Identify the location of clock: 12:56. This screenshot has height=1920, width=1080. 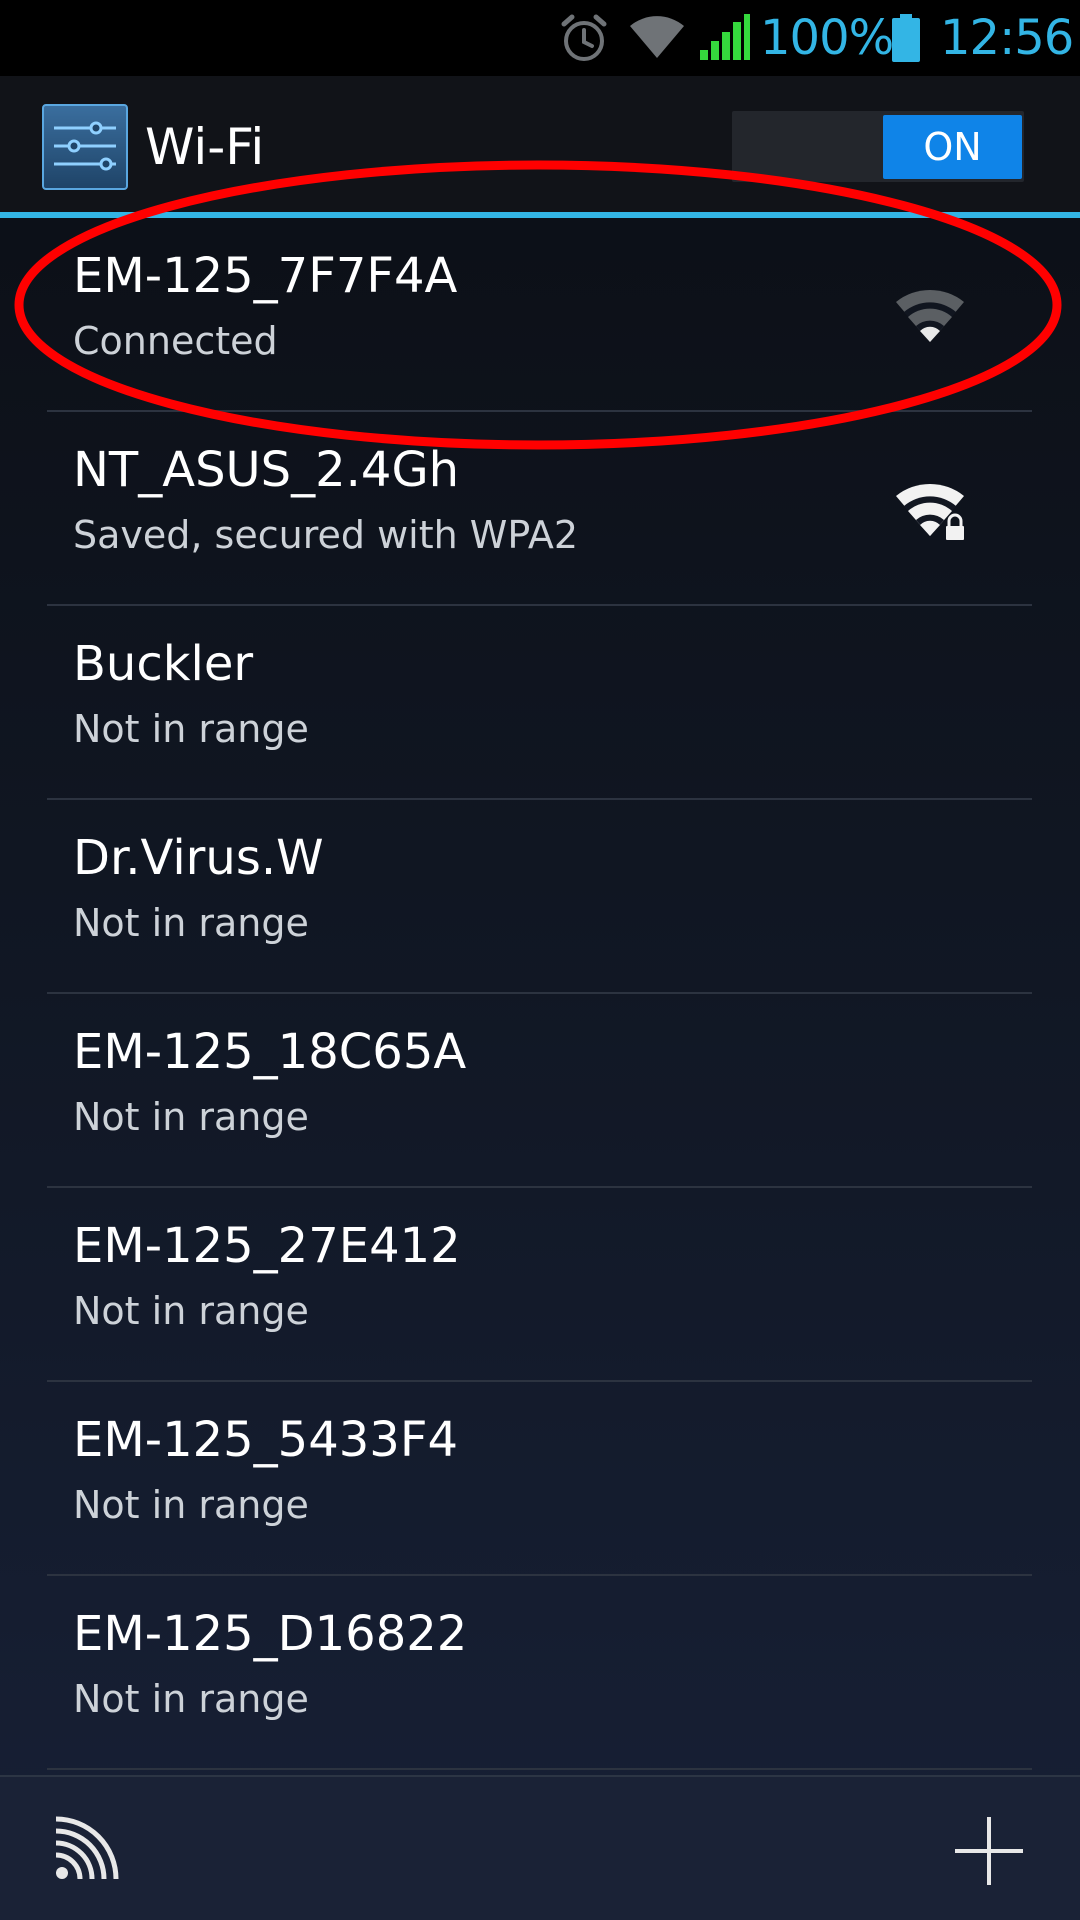
(1007, 38).